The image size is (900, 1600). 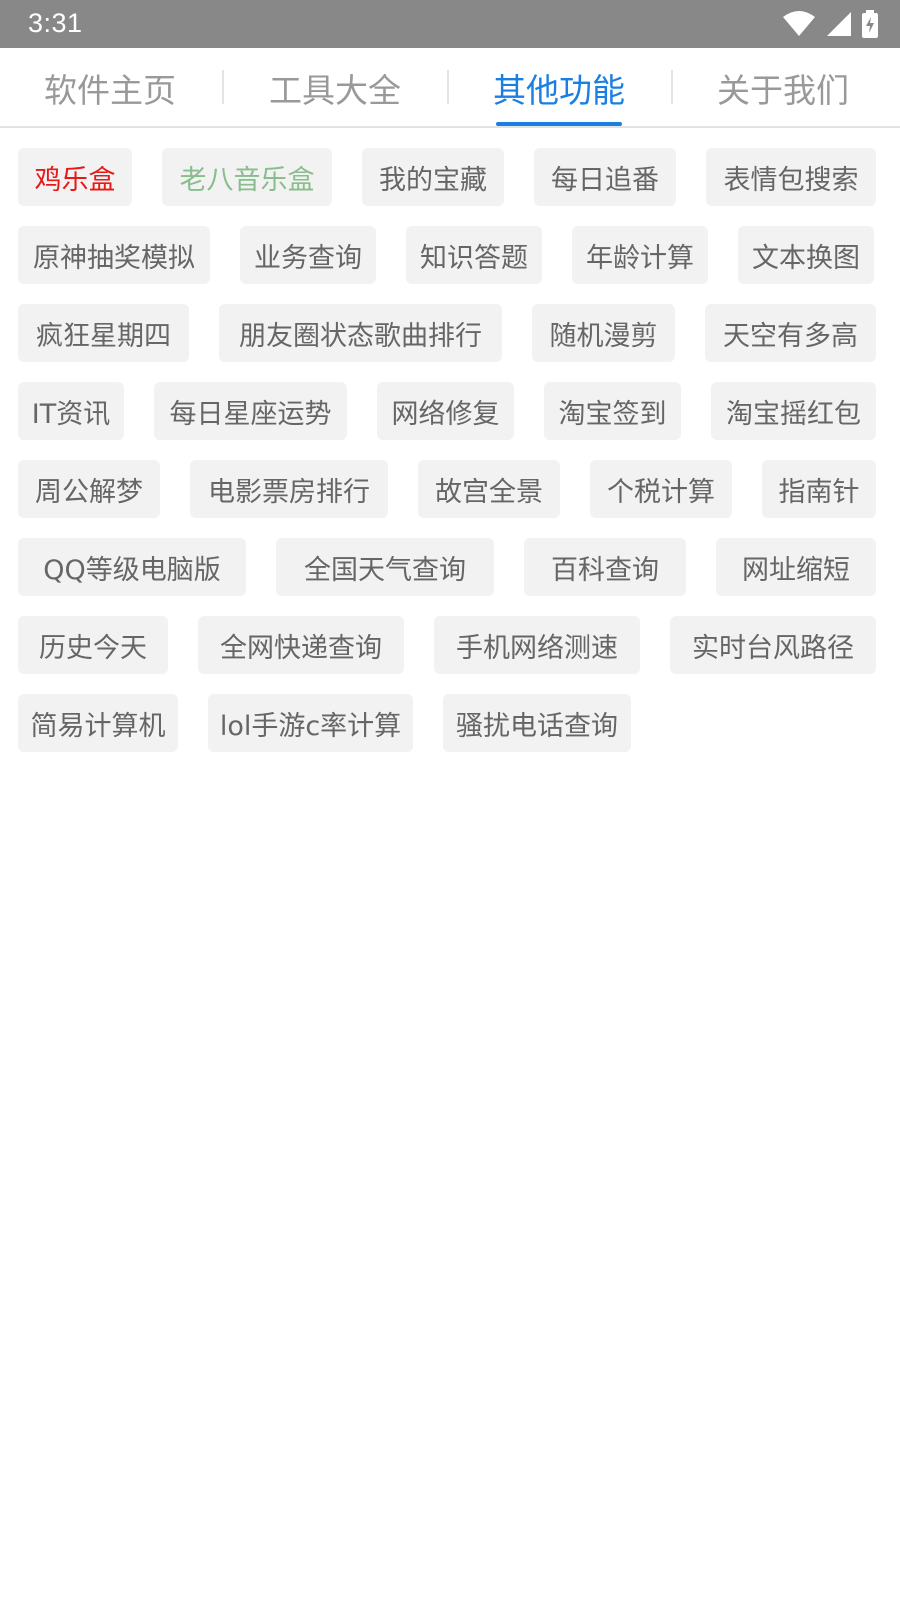 What do you see at coordinates (661, 489) in the screenshot?
I see `tag-item: 个税计算` at bounding box center [661, 489].